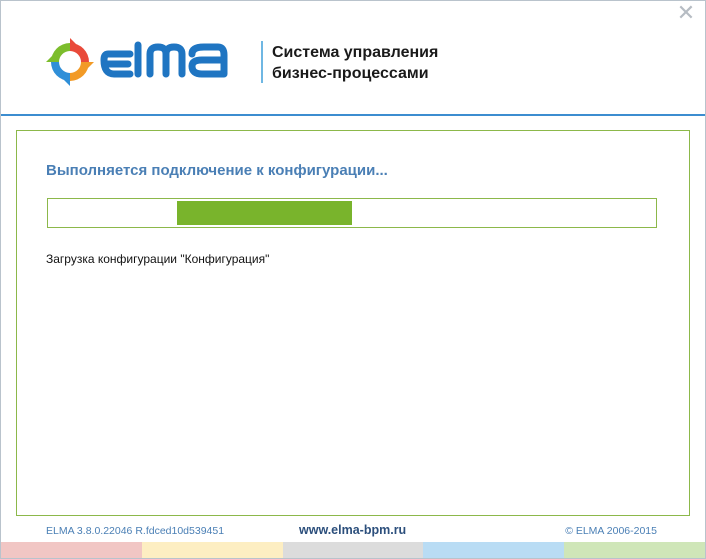 The height and width of the screenshot is (559, 706). Describe the element at coordinates (611, 531) in the screenshot. I see `copyright-label: © ELMA 2006-2015` at that location.